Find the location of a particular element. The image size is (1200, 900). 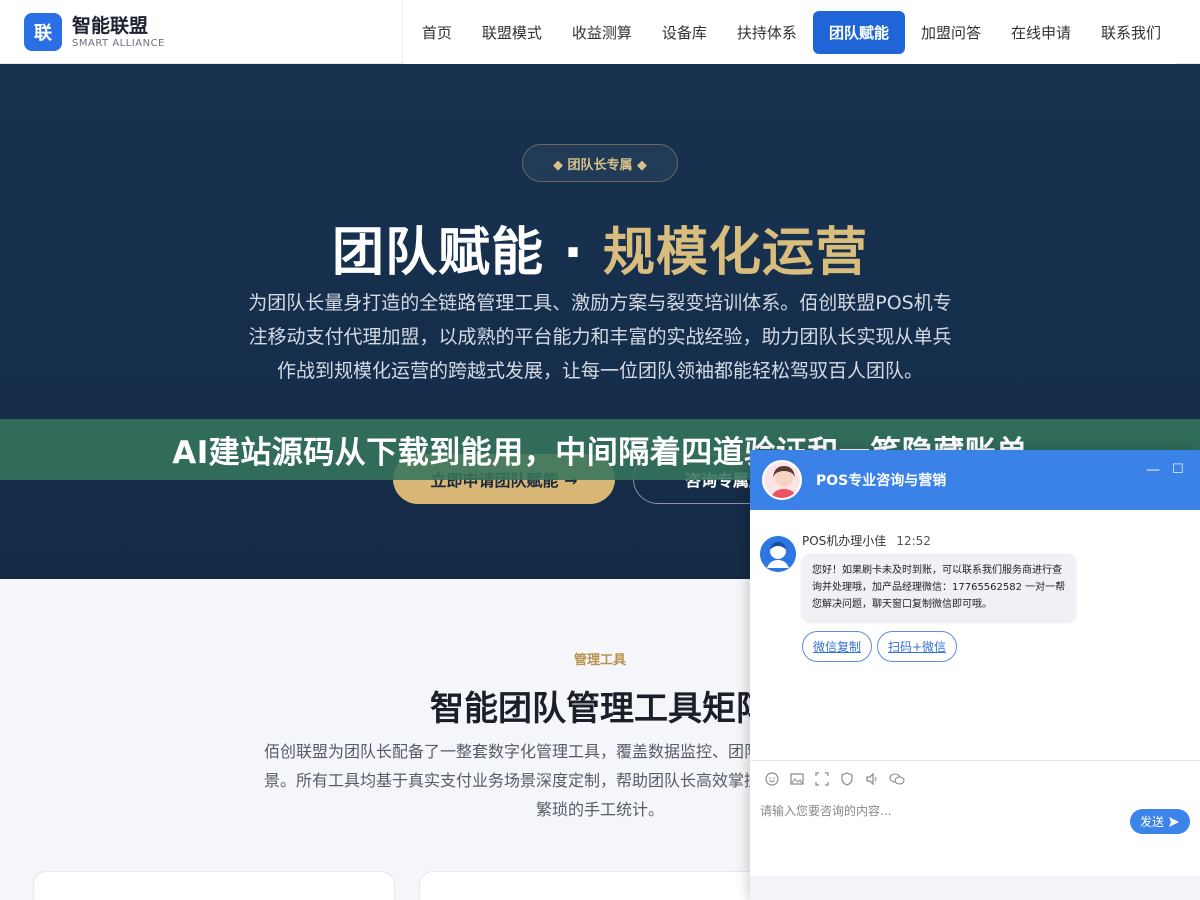

support-avatar is located at coordinates (782, 480).